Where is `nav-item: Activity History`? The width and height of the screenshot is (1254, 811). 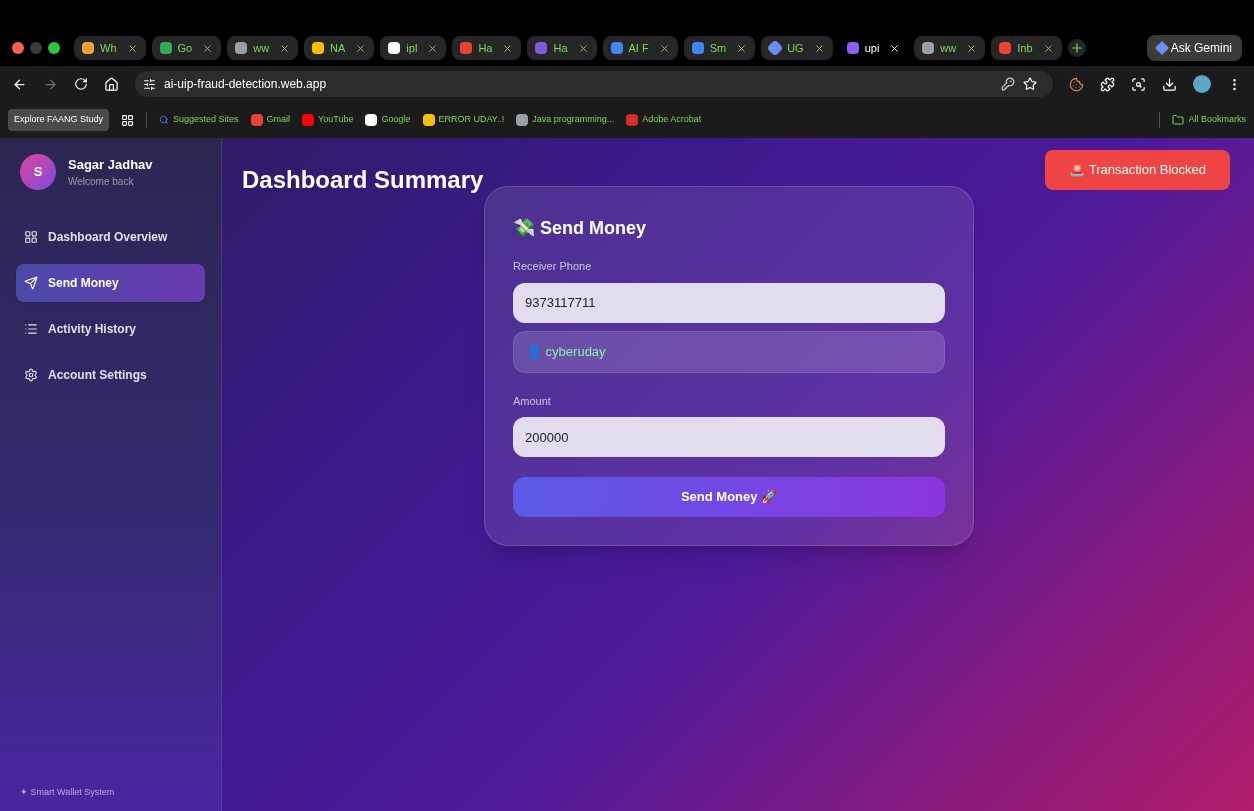 nav-item: Activity History is located at coordinates (110, 329).